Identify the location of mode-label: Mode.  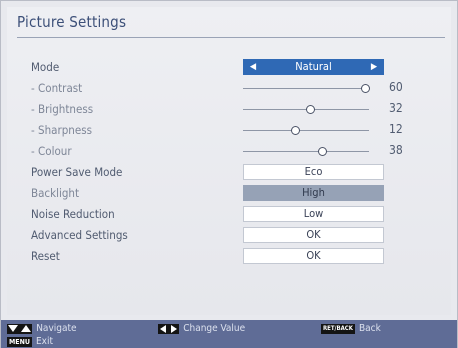
(45, 67).